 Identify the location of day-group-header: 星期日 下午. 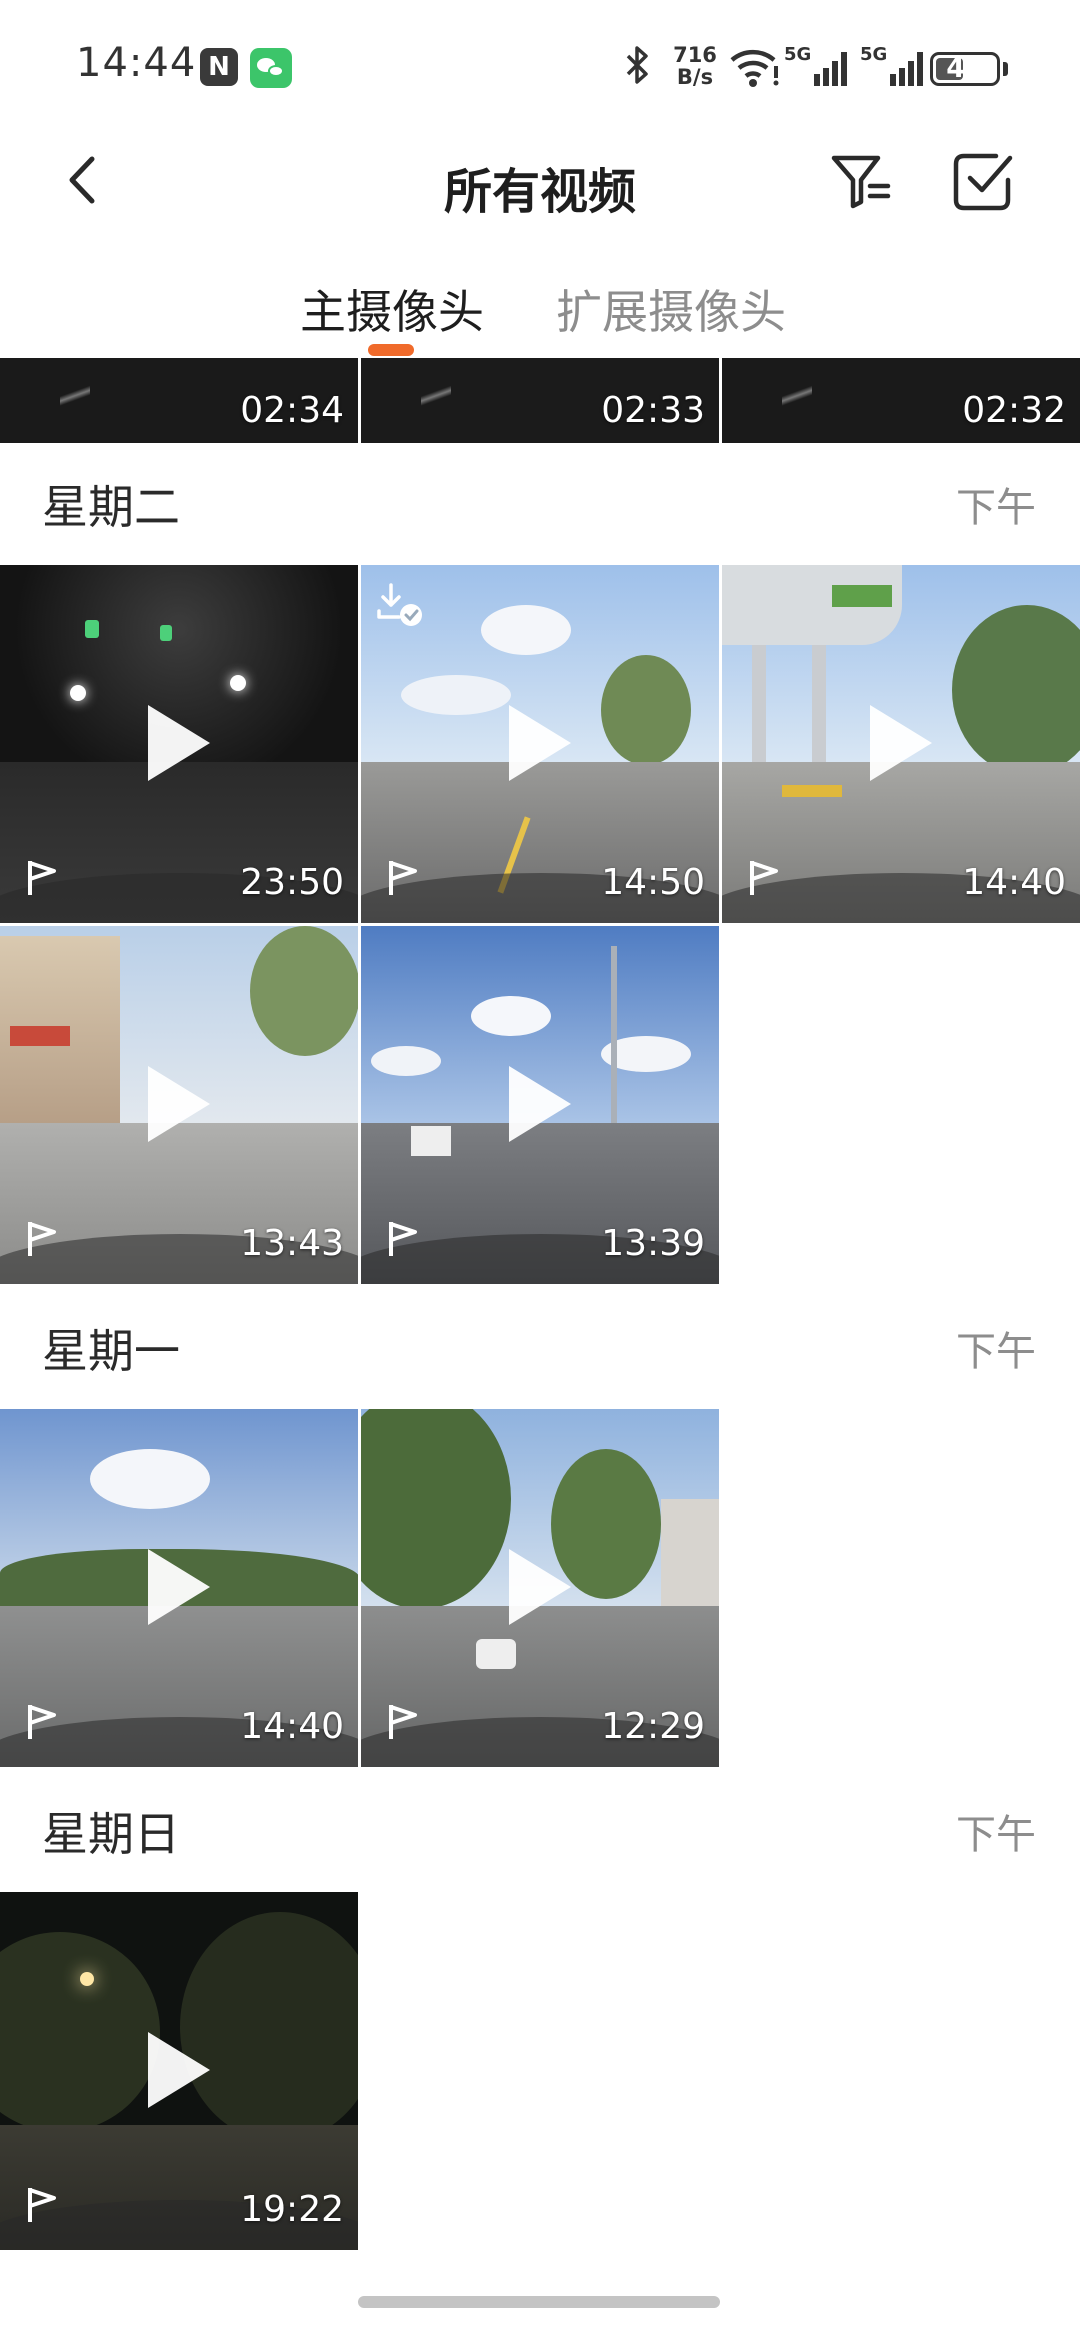
(540, 1831).